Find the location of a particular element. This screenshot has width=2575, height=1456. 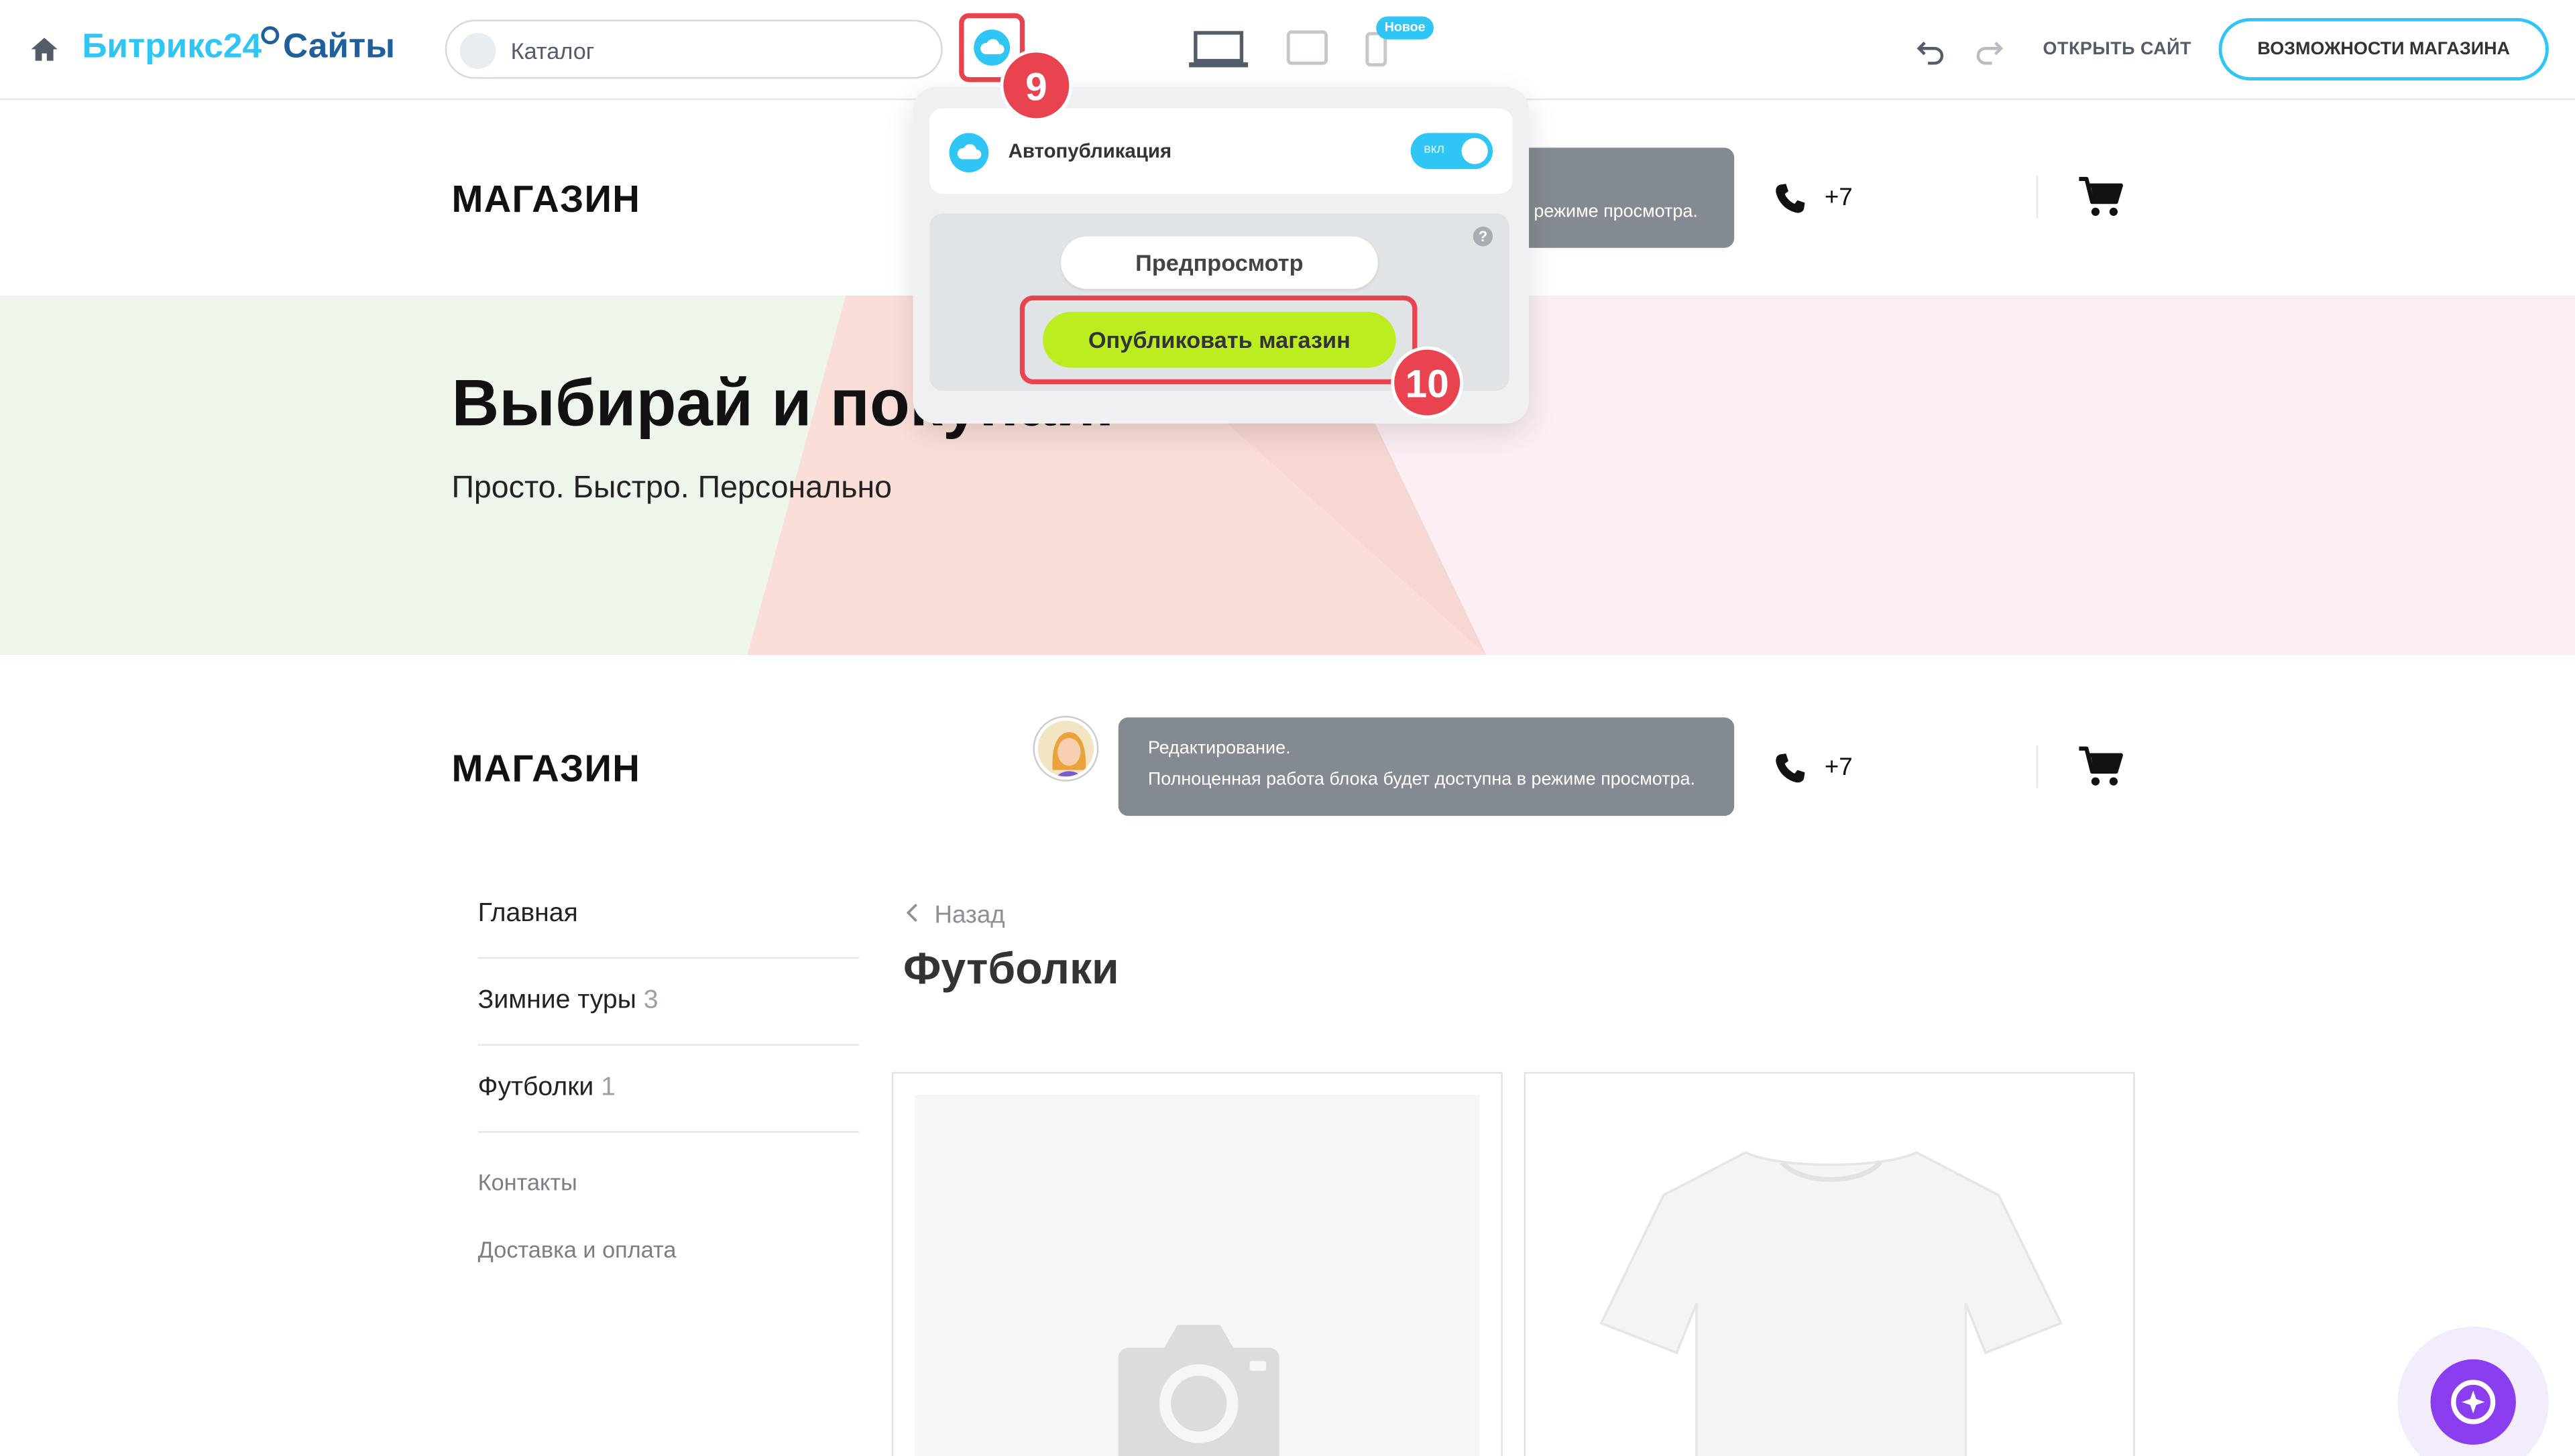

menu-item-label: Зимние туры is located at coordinates (556, 1000).